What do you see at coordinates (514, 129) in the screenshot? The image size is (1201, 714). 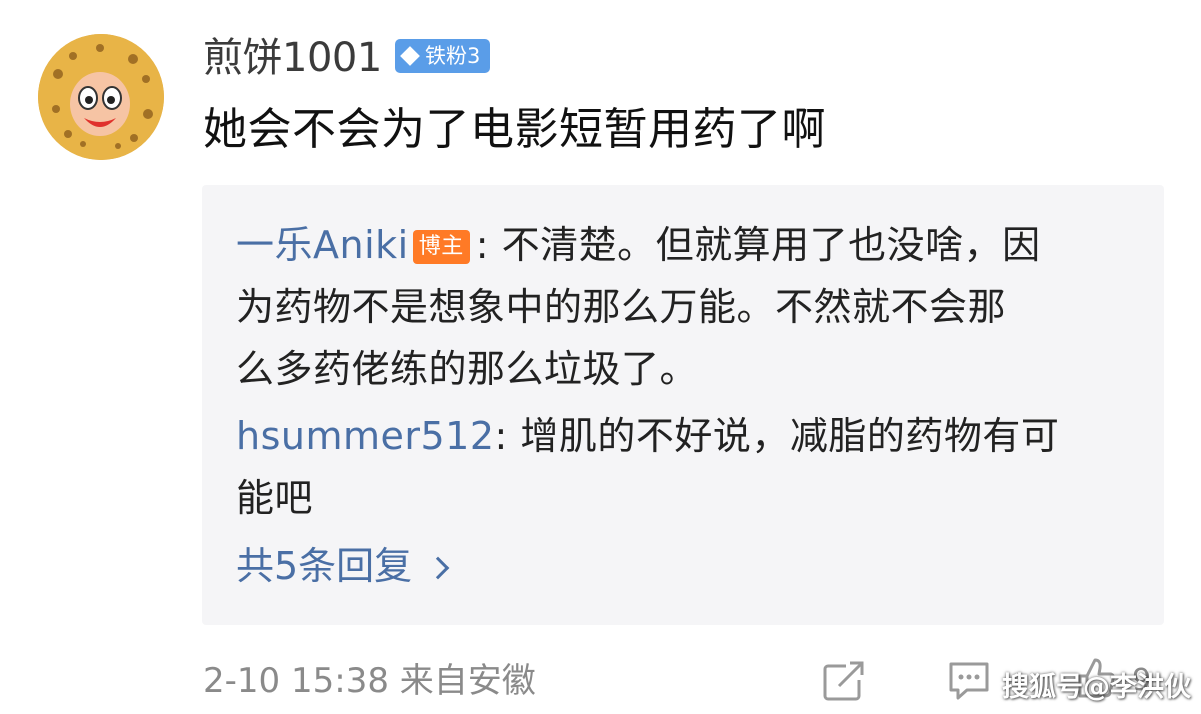 I see `comment-text: 她会不会为了电影短暂用药了啊` at bounding box center [514, 129].